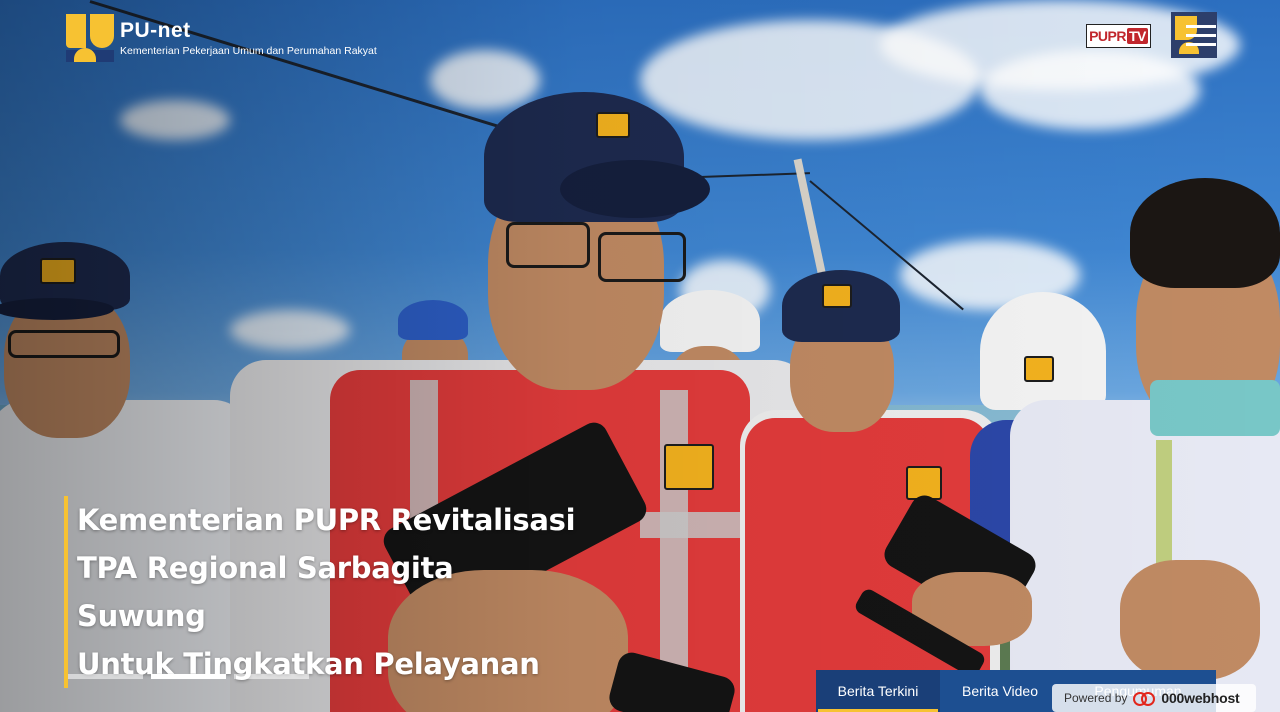 The height and width of the screenshot is (712, 1280). I want to click on slide-indicators, so click(188, 676).